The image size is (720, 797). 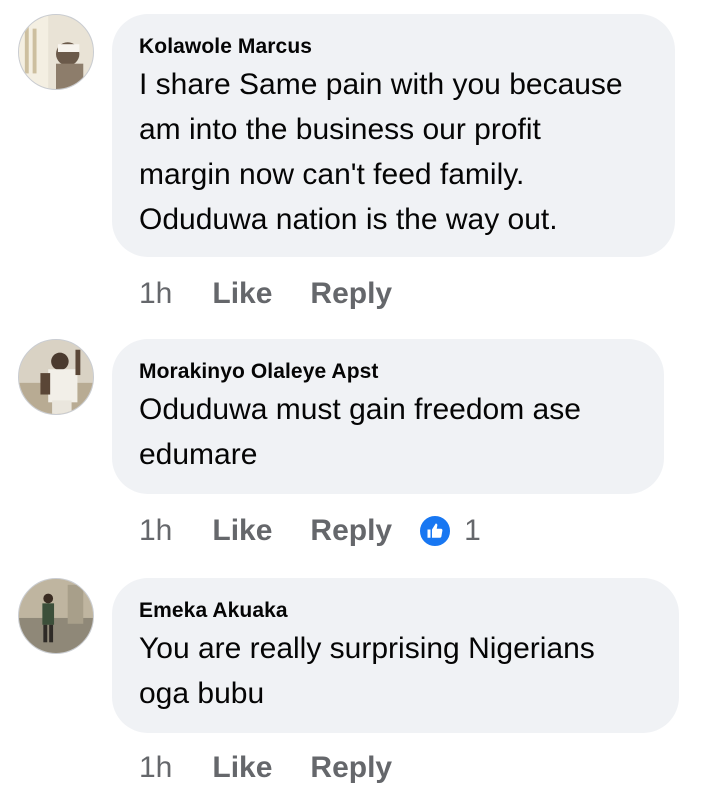 I want to click on comment-author: Kolawole Marcus, so click(x=394, y=47).